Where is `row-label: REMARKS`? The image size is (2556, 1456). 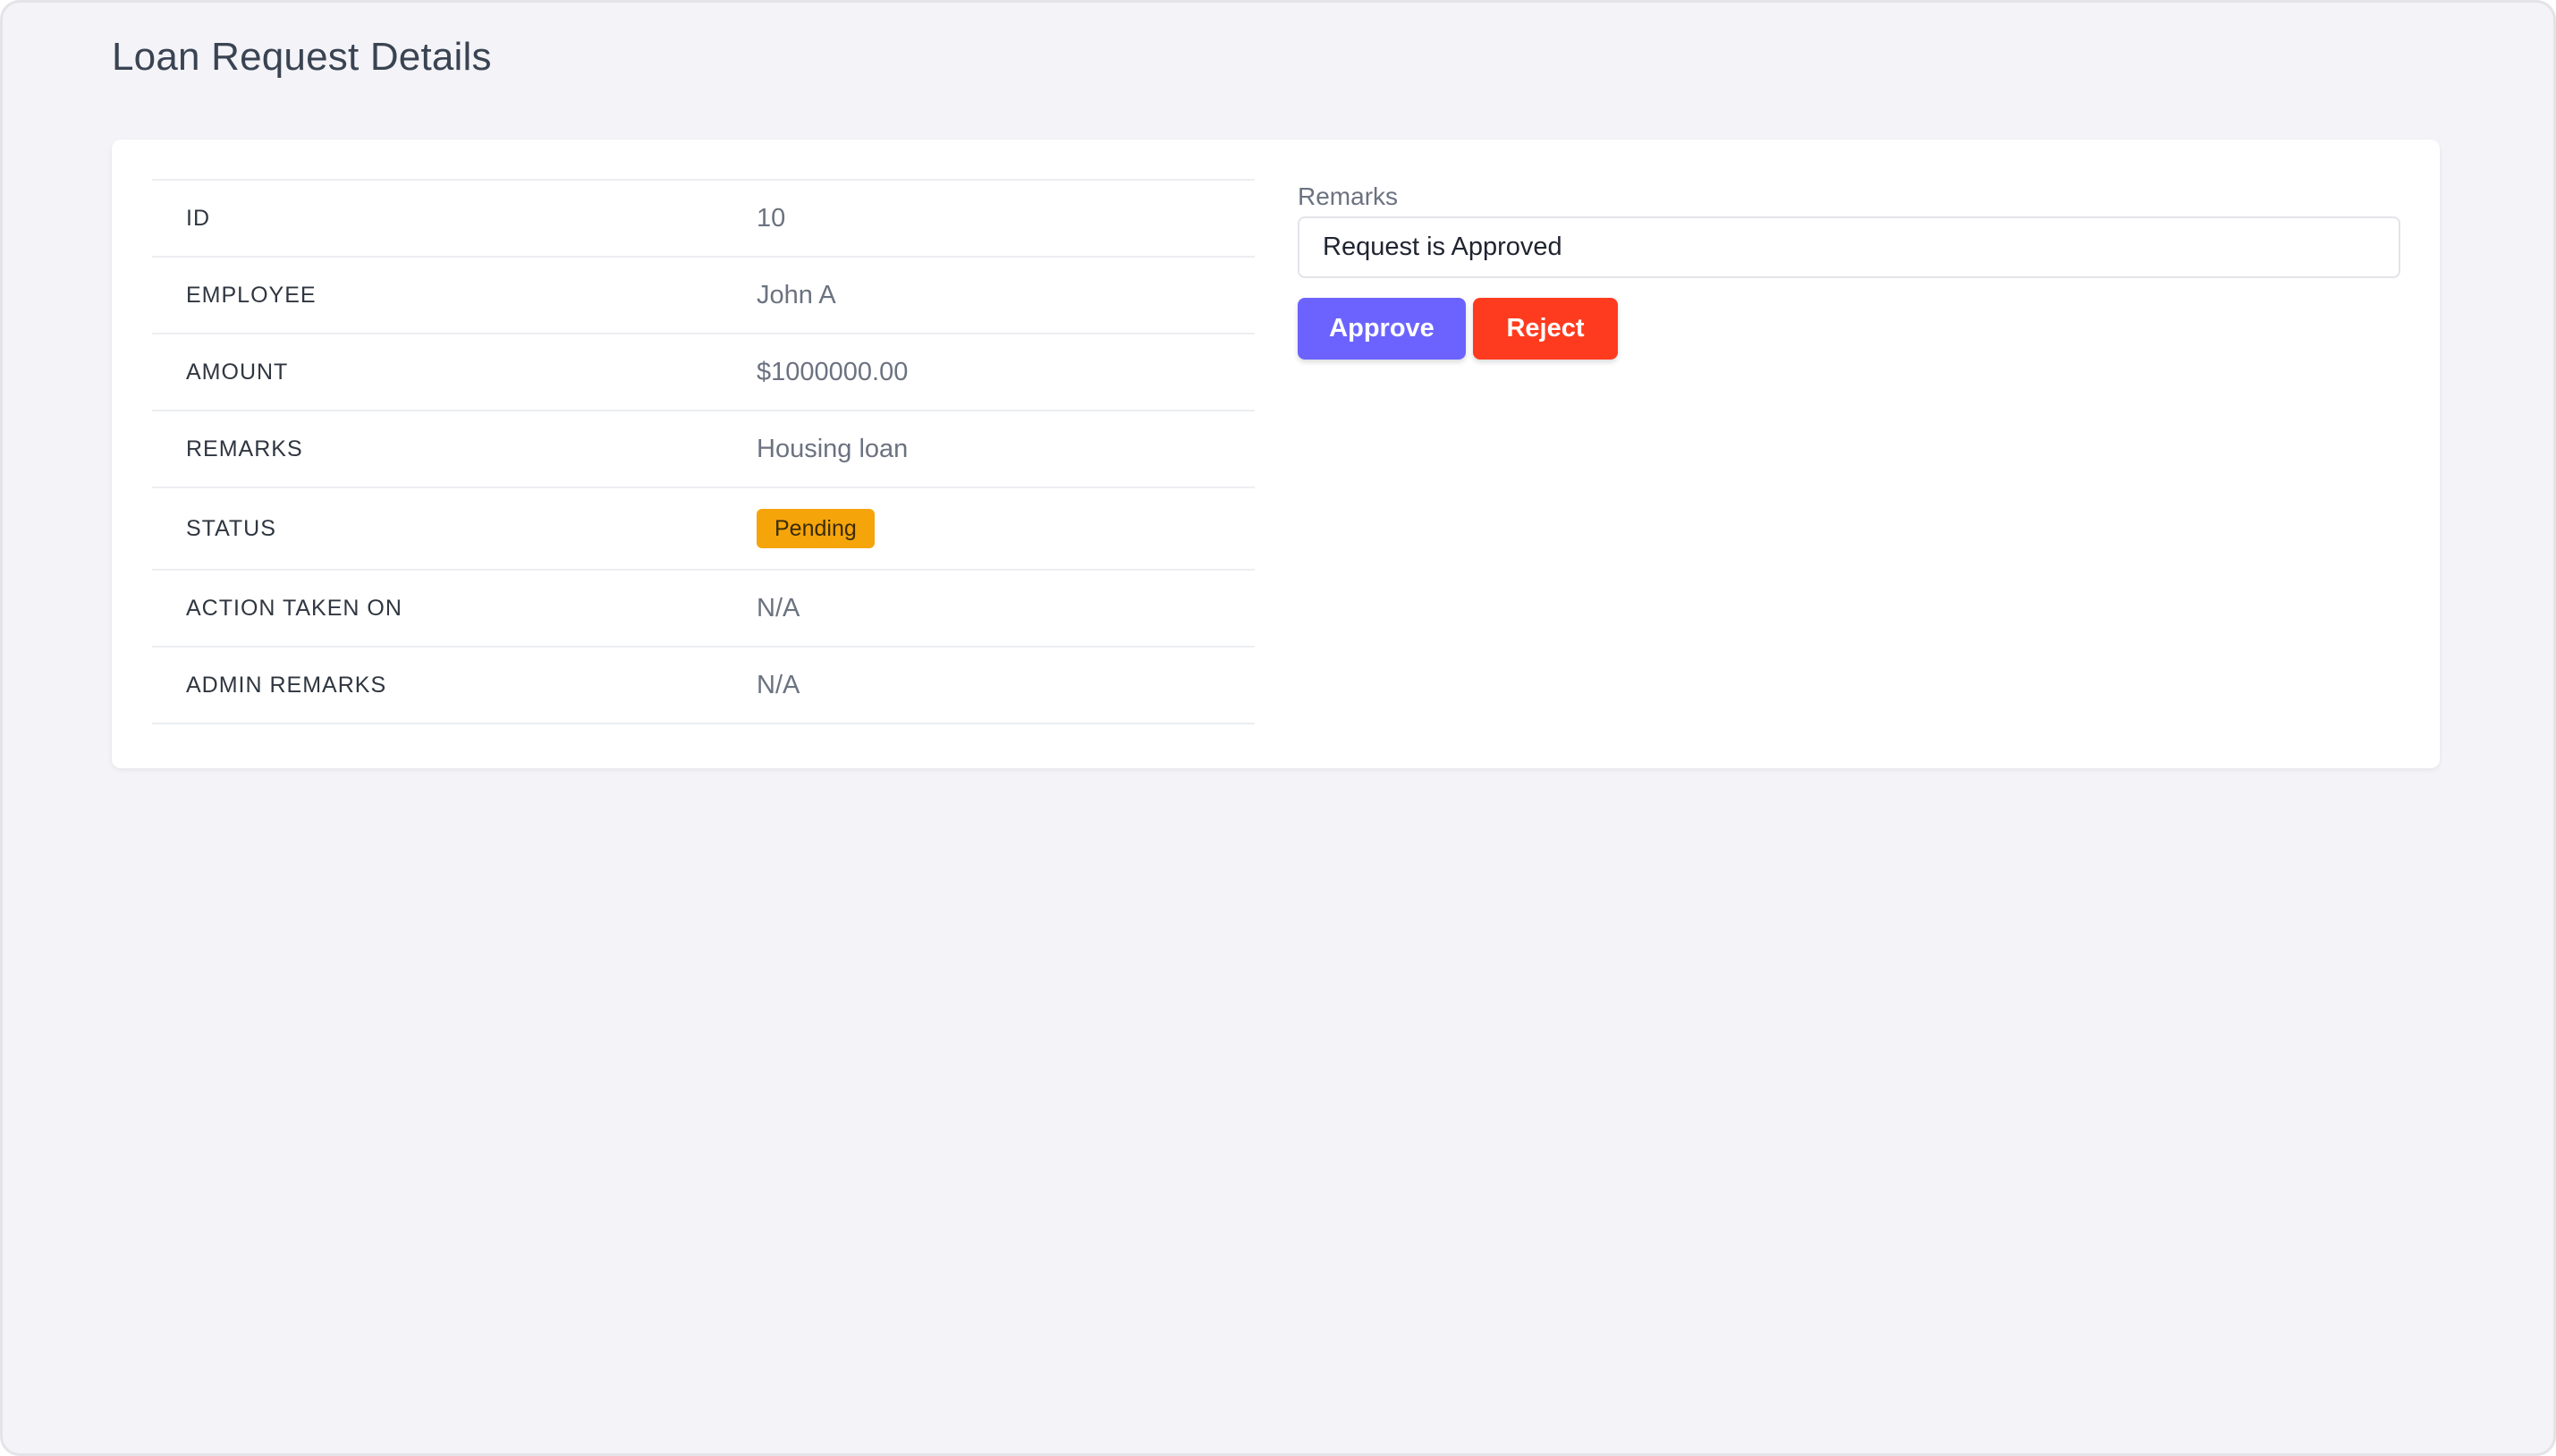 row-label: REMARKS is located at coordinates (244, 448).